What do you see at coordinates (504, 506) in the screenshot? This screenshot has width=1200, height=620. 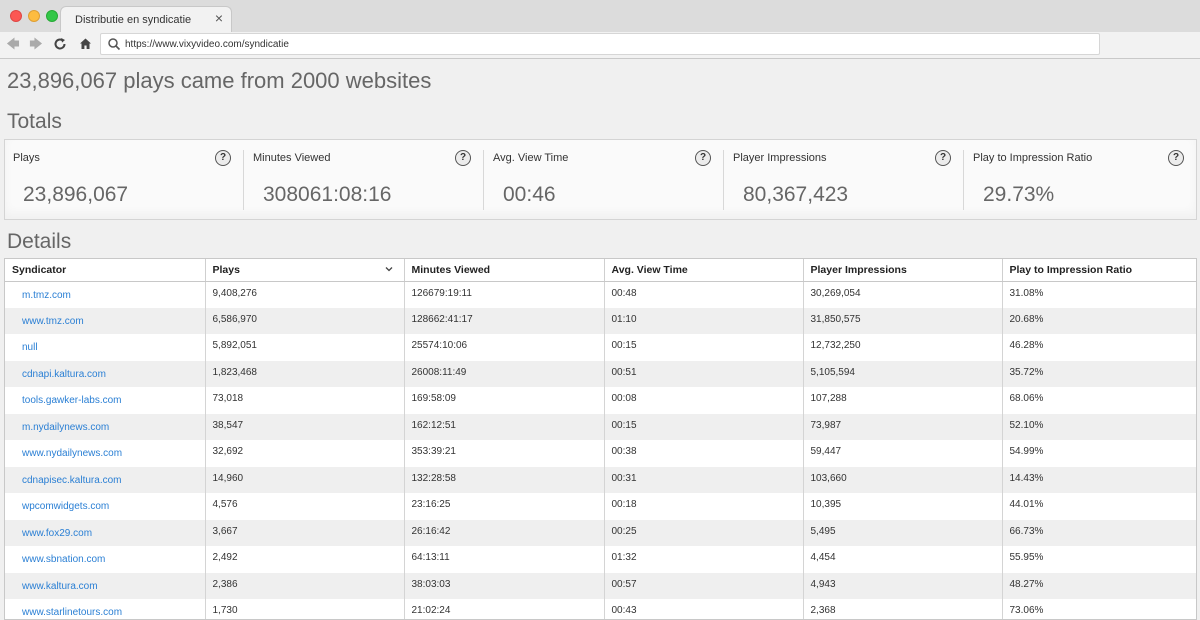 I see `table-cell: 23:16:25` at bounding box center [504, 506].